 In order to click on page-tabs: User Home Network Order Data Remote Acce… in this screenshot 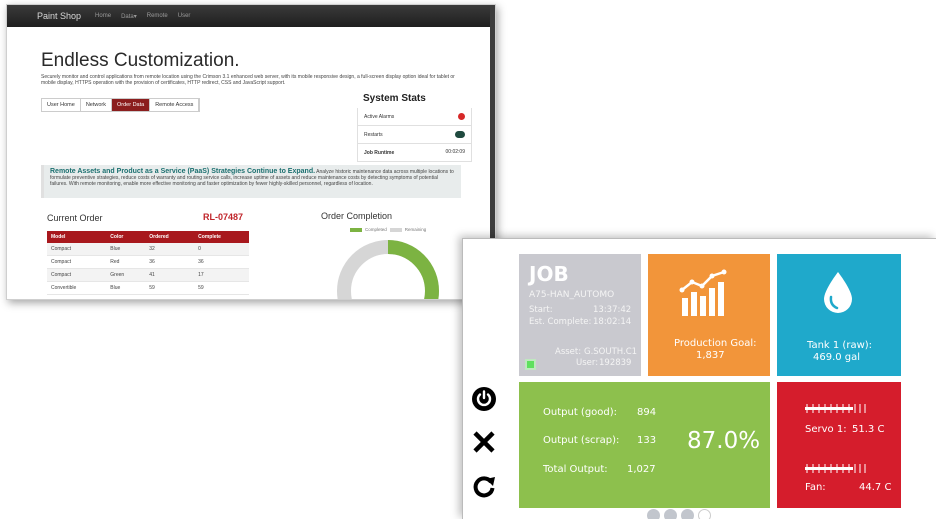, I will do `click(121, 105)`.